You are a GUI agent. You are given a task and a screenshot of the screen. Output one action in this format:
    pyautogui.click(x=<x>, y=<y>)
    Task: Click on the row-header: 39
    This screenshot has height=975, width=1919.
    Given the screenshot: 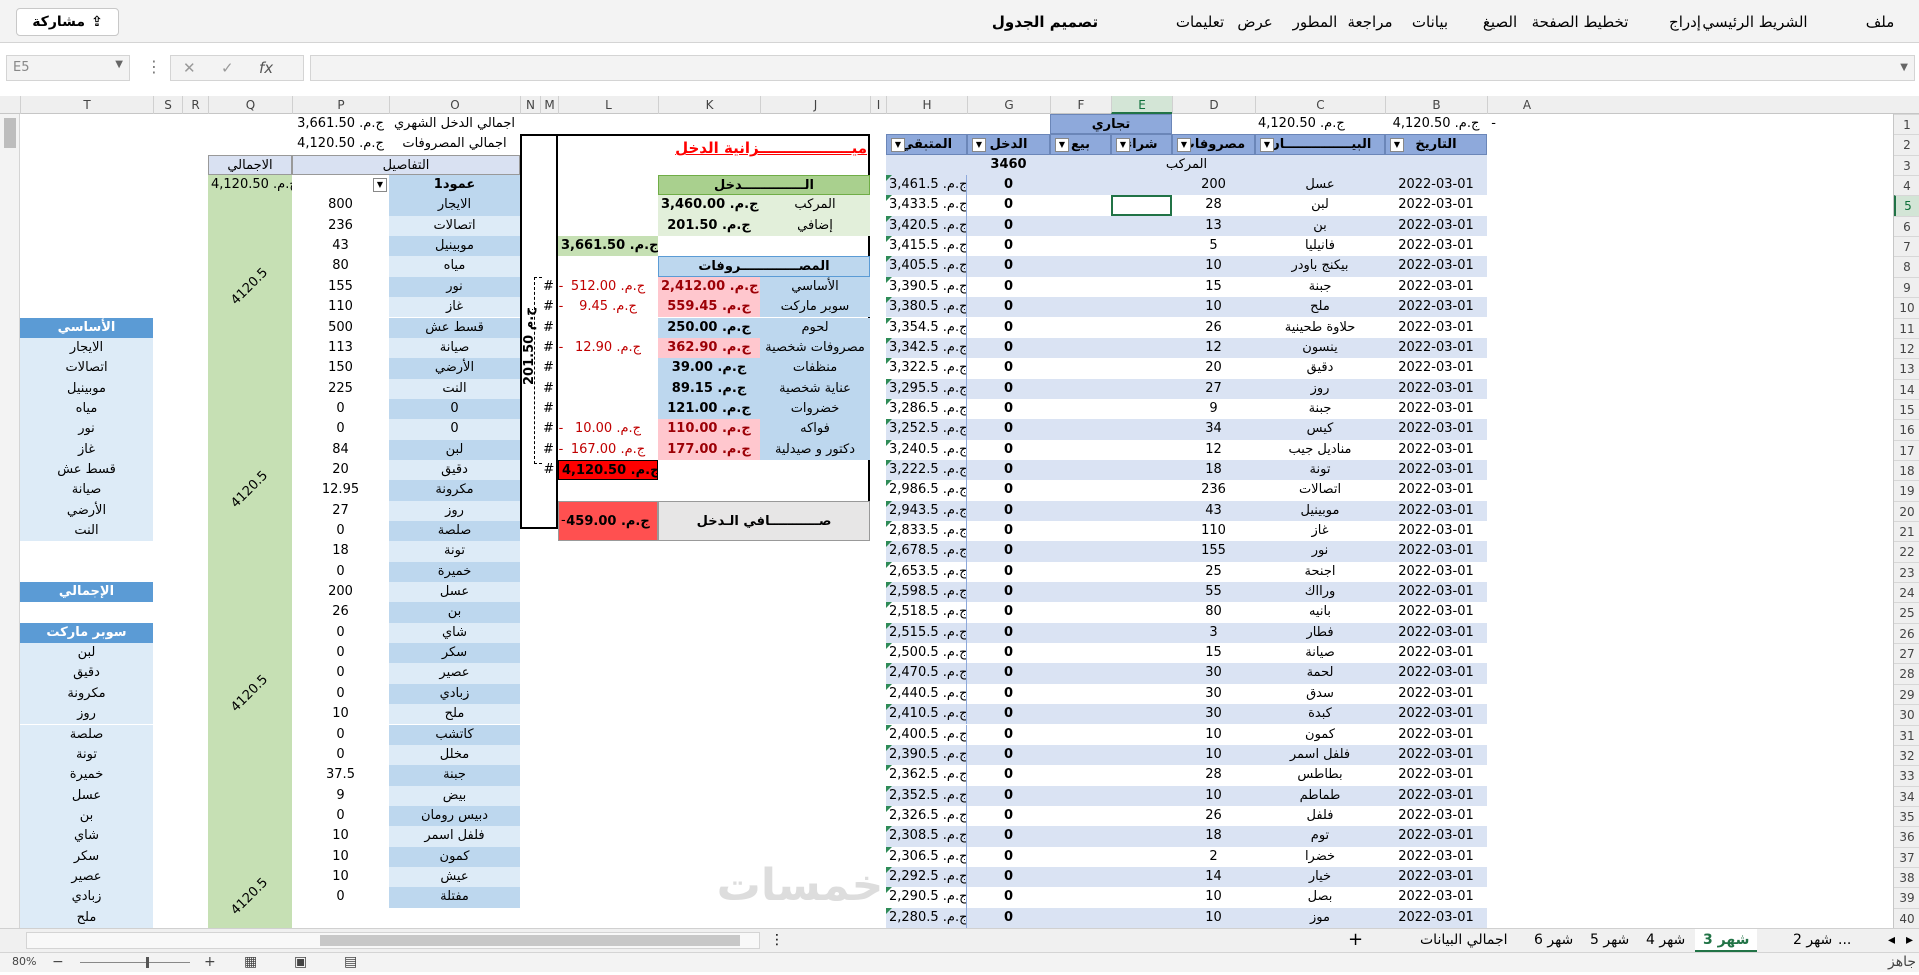 What is the action you would take?
    pyautogui.click(x=1906, y=897)
    